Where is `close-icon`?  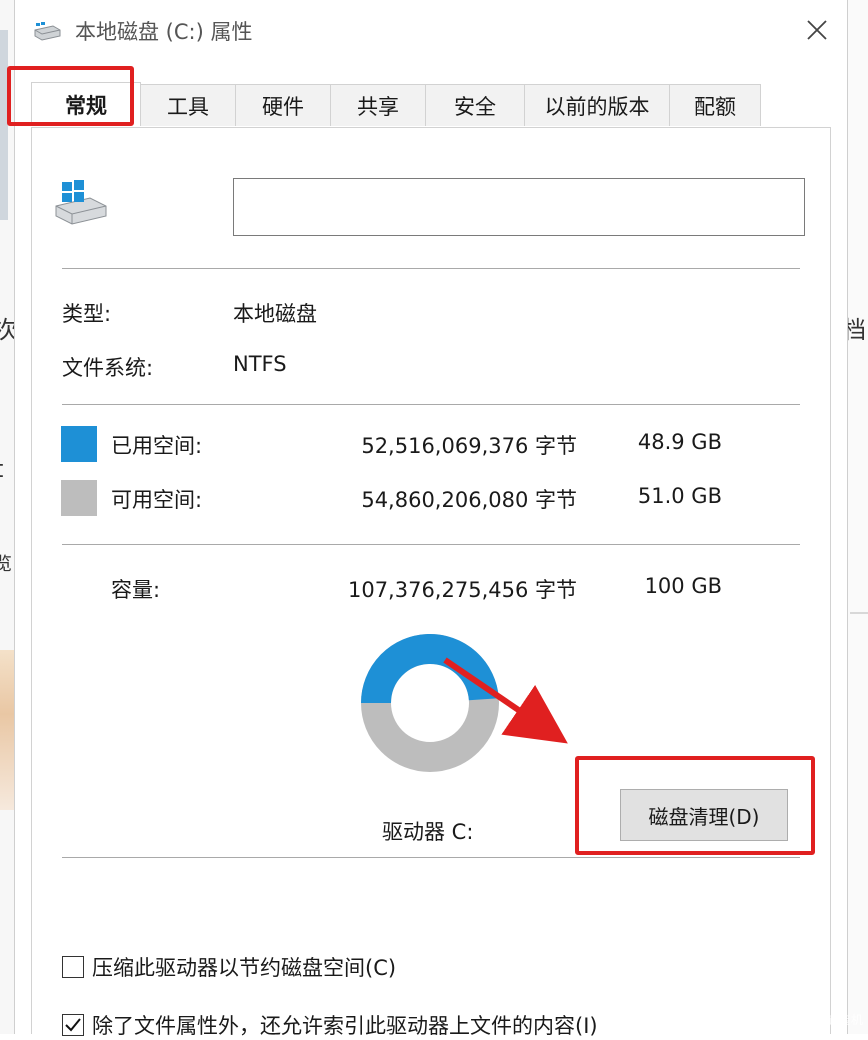
close-icon is located at coordinates (817, 30).